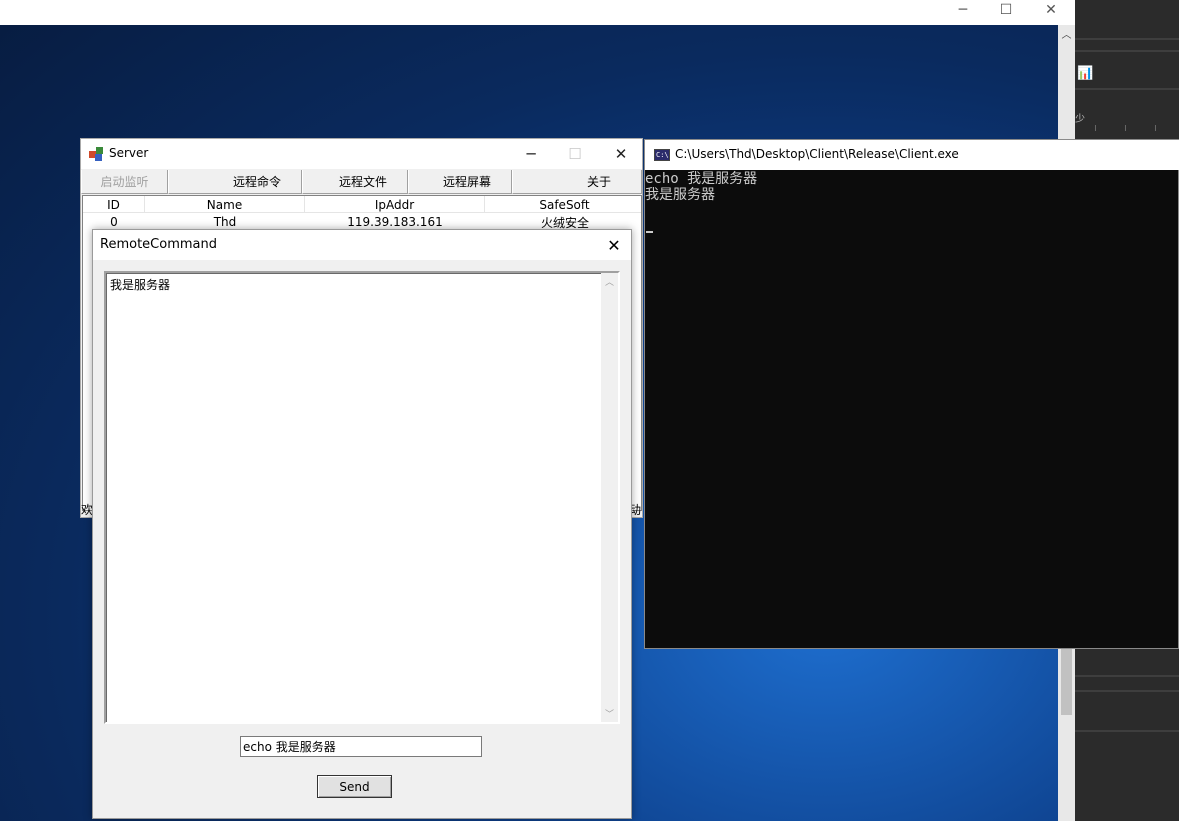 This screenshot has height=821, width=1179. What do you see at coordinates (577, 182) in the screenshot?
I see `about-button: 关于` at bounding box center [577, 182].